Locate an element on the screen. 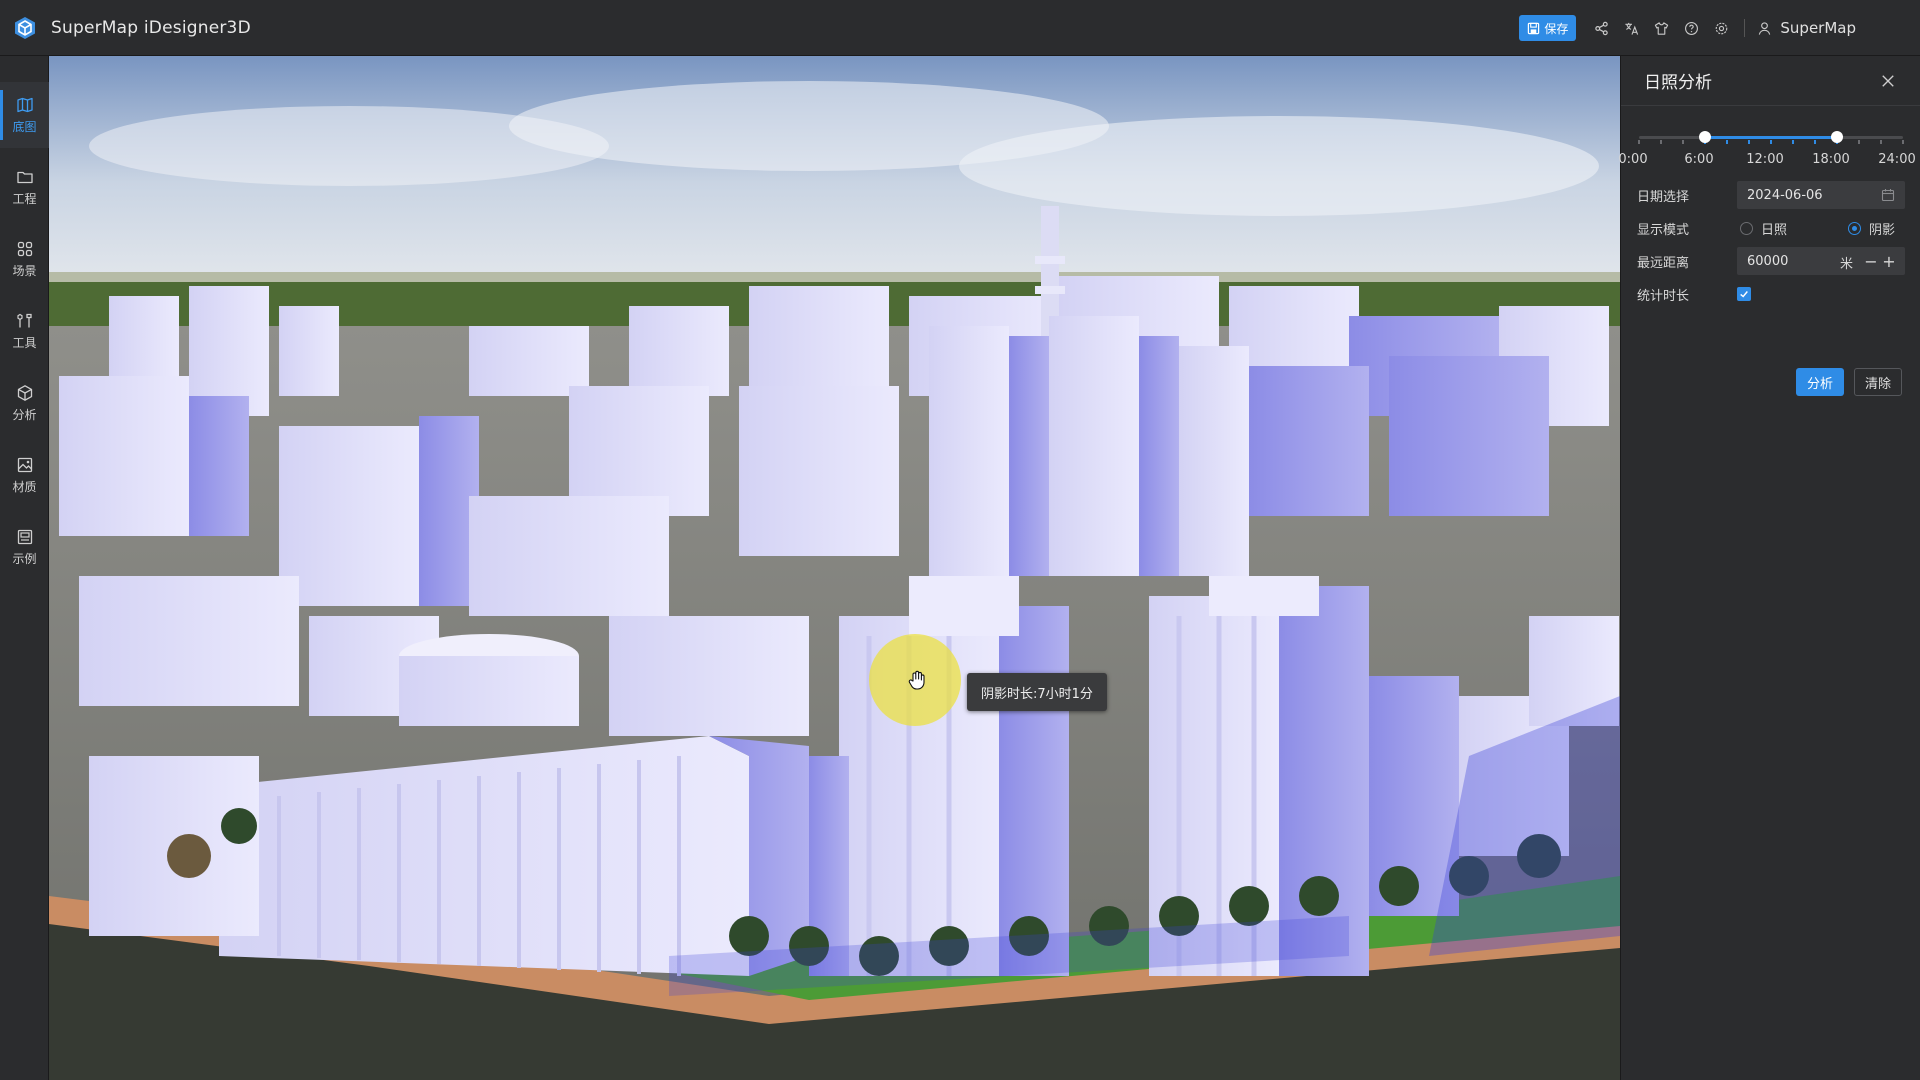  date-row: 日期选择 2024-06-06 is located at coordinates (1771, 195).